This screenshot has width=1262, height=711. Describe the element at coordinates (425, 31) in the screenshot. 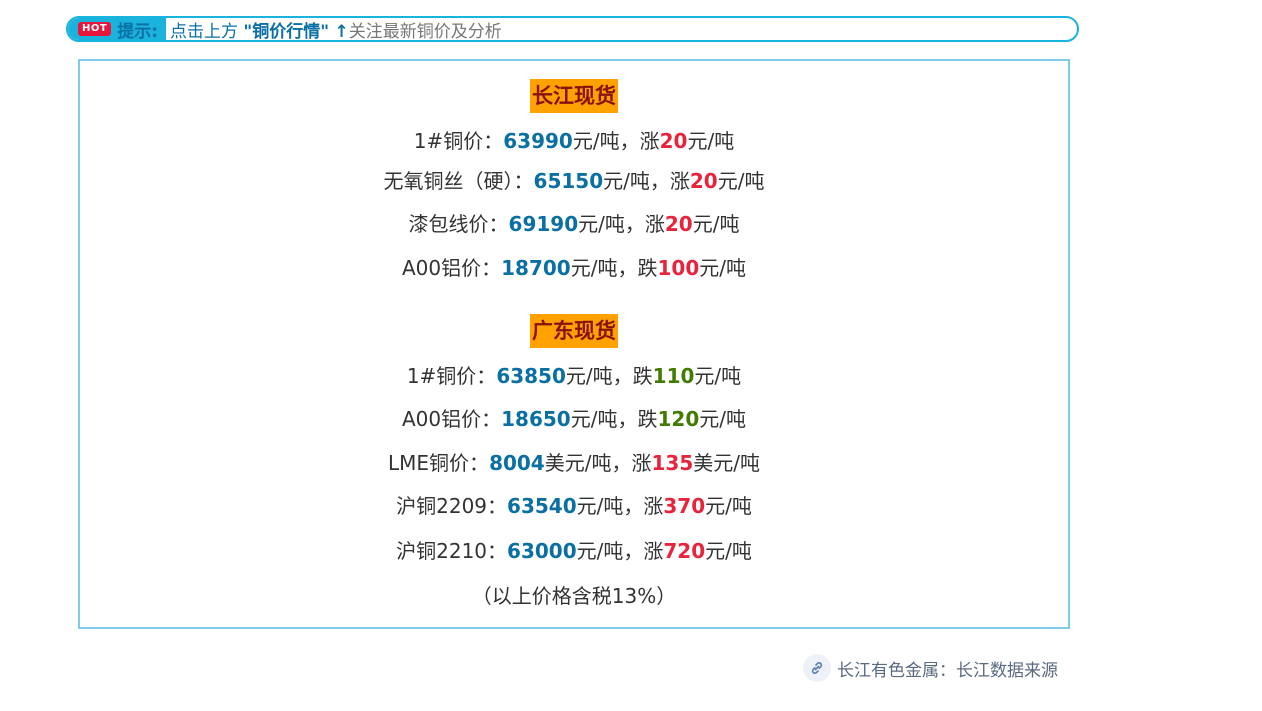

I see `tip-text-b: 关注最新铜价及分析` at that location.